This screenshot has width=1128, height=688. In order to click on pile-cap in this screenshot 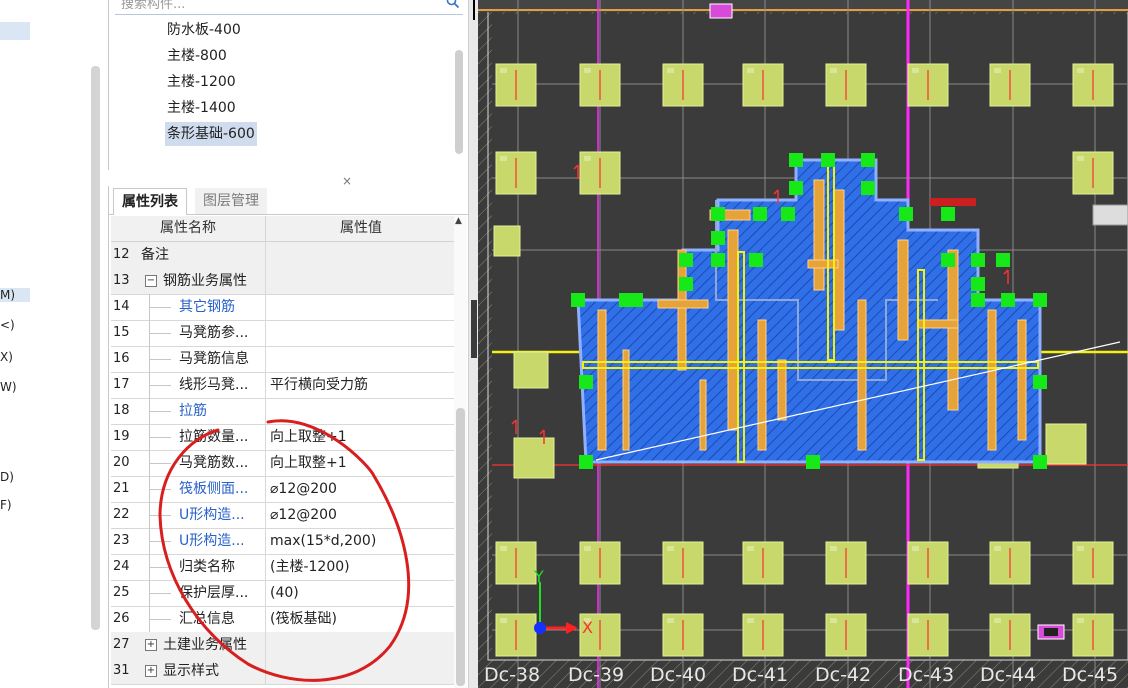, I will do `click(531, 370)`.